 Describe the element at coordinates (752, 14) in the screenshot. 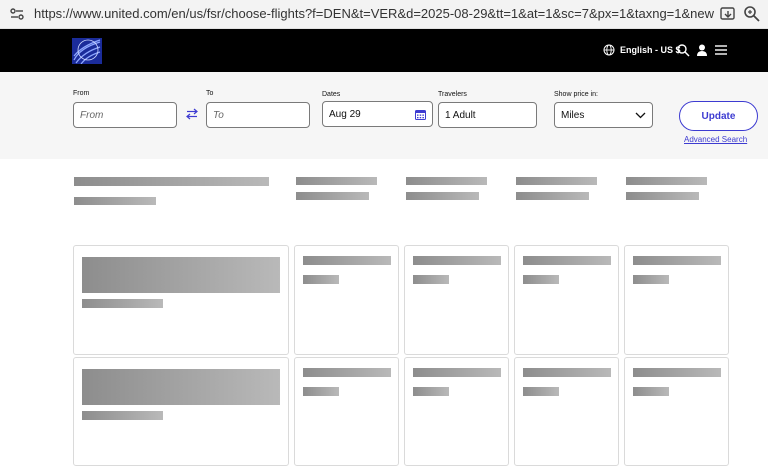

I see `zoom-icon` at that location.